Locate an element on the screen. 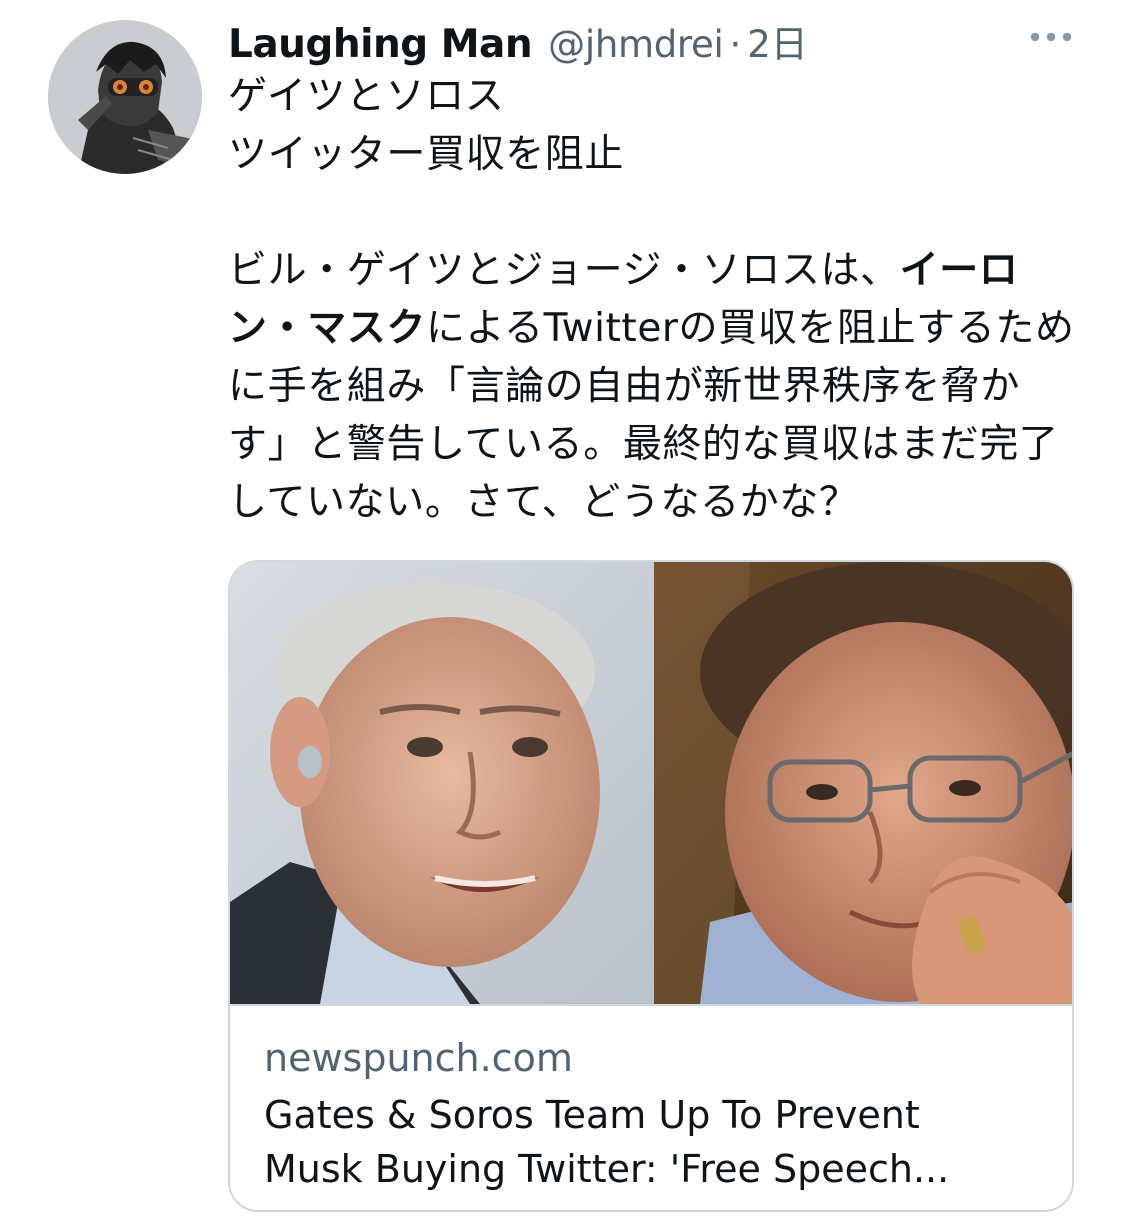 The width and height of the screenshot is (1125, 1226). display-name: Laughing Man is located at coordinates (380, 44).